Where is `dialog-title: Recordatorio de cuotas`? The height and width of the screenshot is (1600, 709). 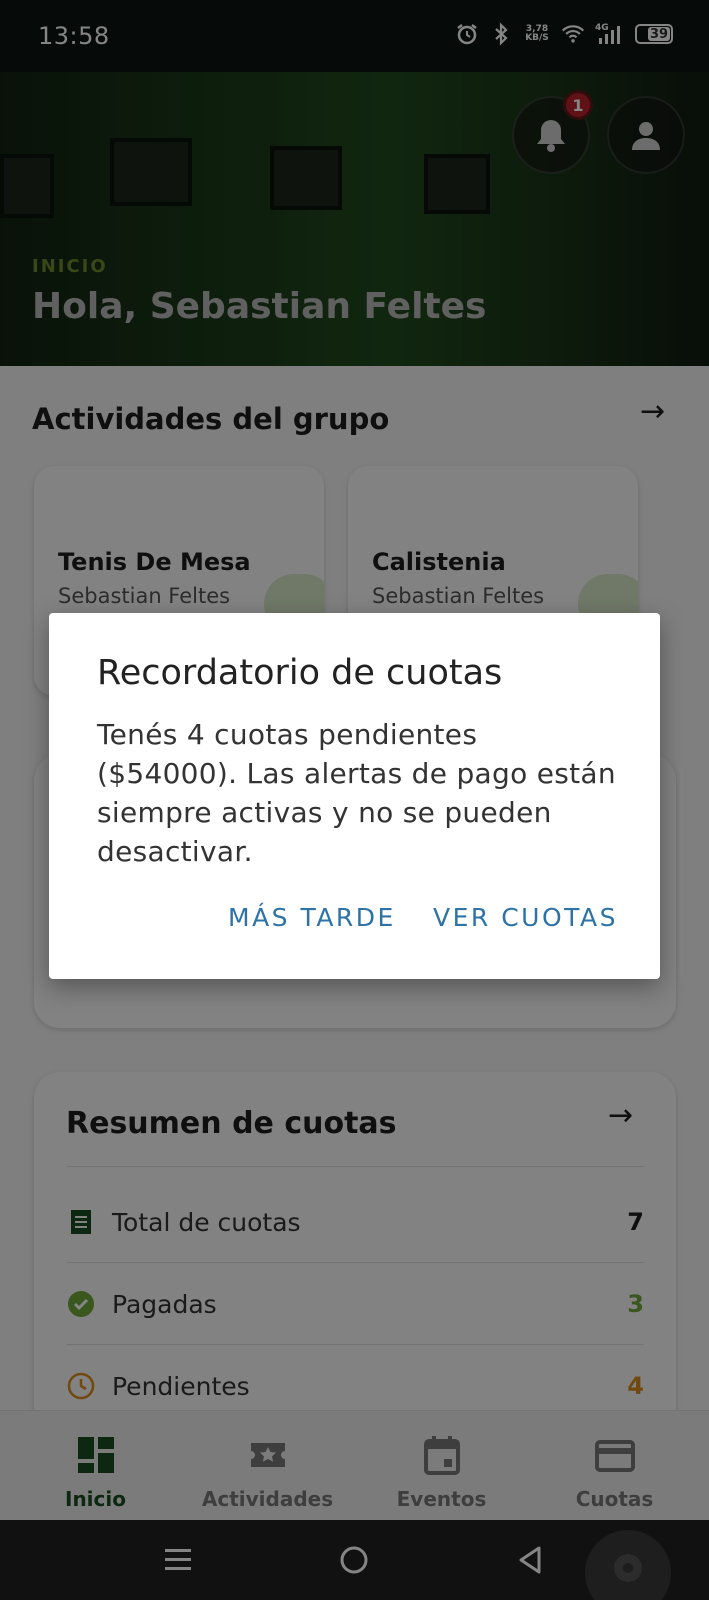
dialog-title: Recordatorio de cuotas is located at coordinates (300, 673).